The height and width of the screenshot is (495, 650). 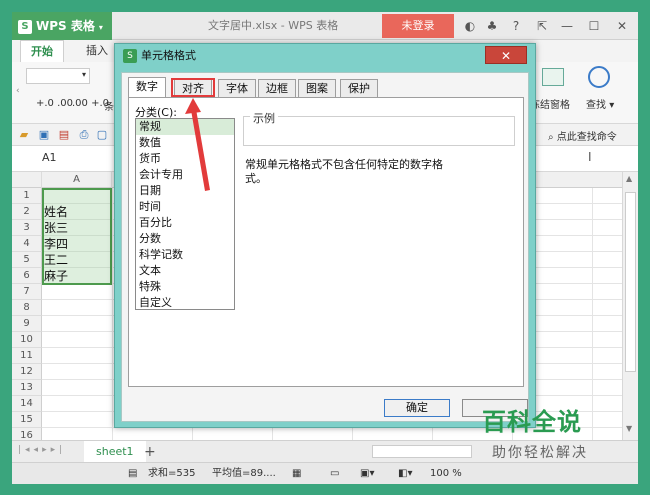 I want to click on watermark-logo: 百科全说 助你轻松解决, so click(x=541, y=435).